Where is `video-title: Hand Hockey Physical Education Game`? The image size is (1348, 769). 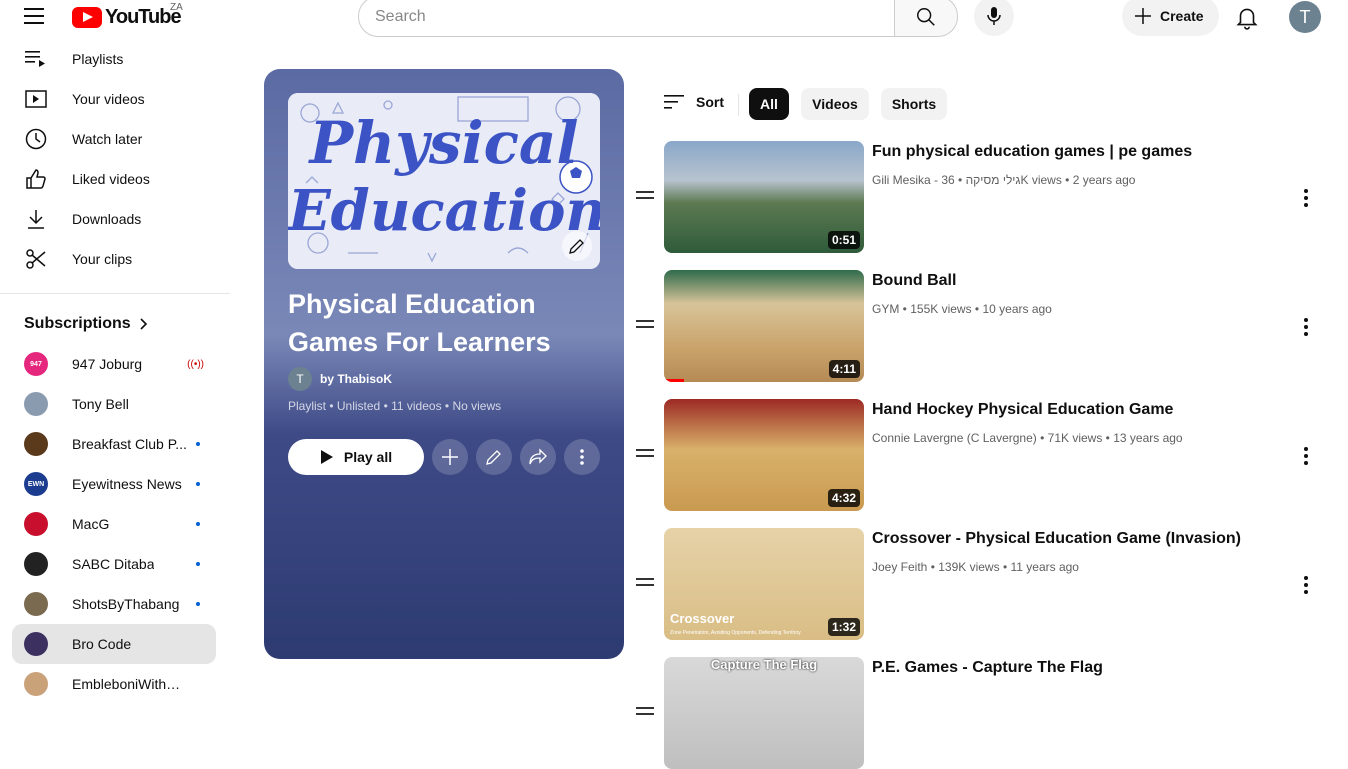 video-title: Hand Hockey Physical Education Game is located at coordinates (1022, 410).